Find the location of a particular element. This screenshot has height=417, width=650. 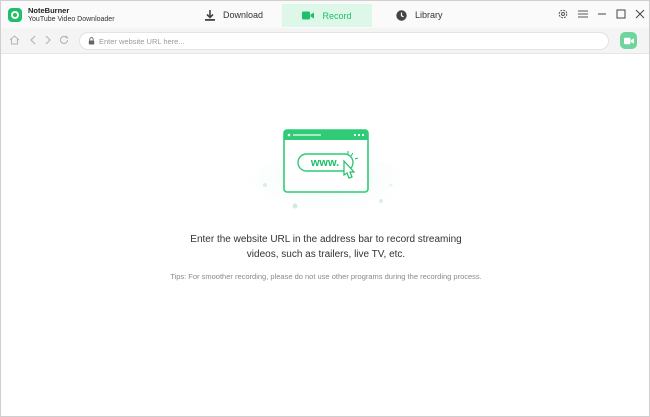

maximize-button is located at coordinates (621, 14).